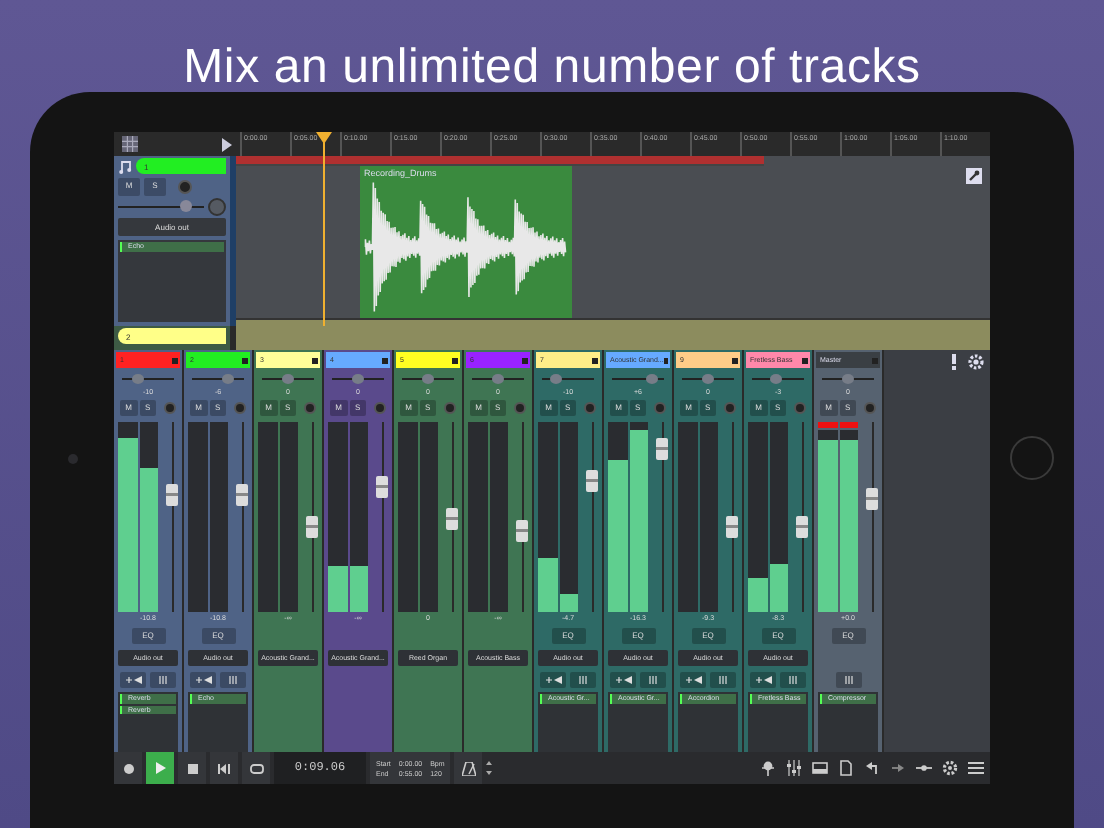 This screenshot has width=1104, height=828. Describe the element at coordinates (160, 768) in the screenshot. I see `play-icon` at that location.